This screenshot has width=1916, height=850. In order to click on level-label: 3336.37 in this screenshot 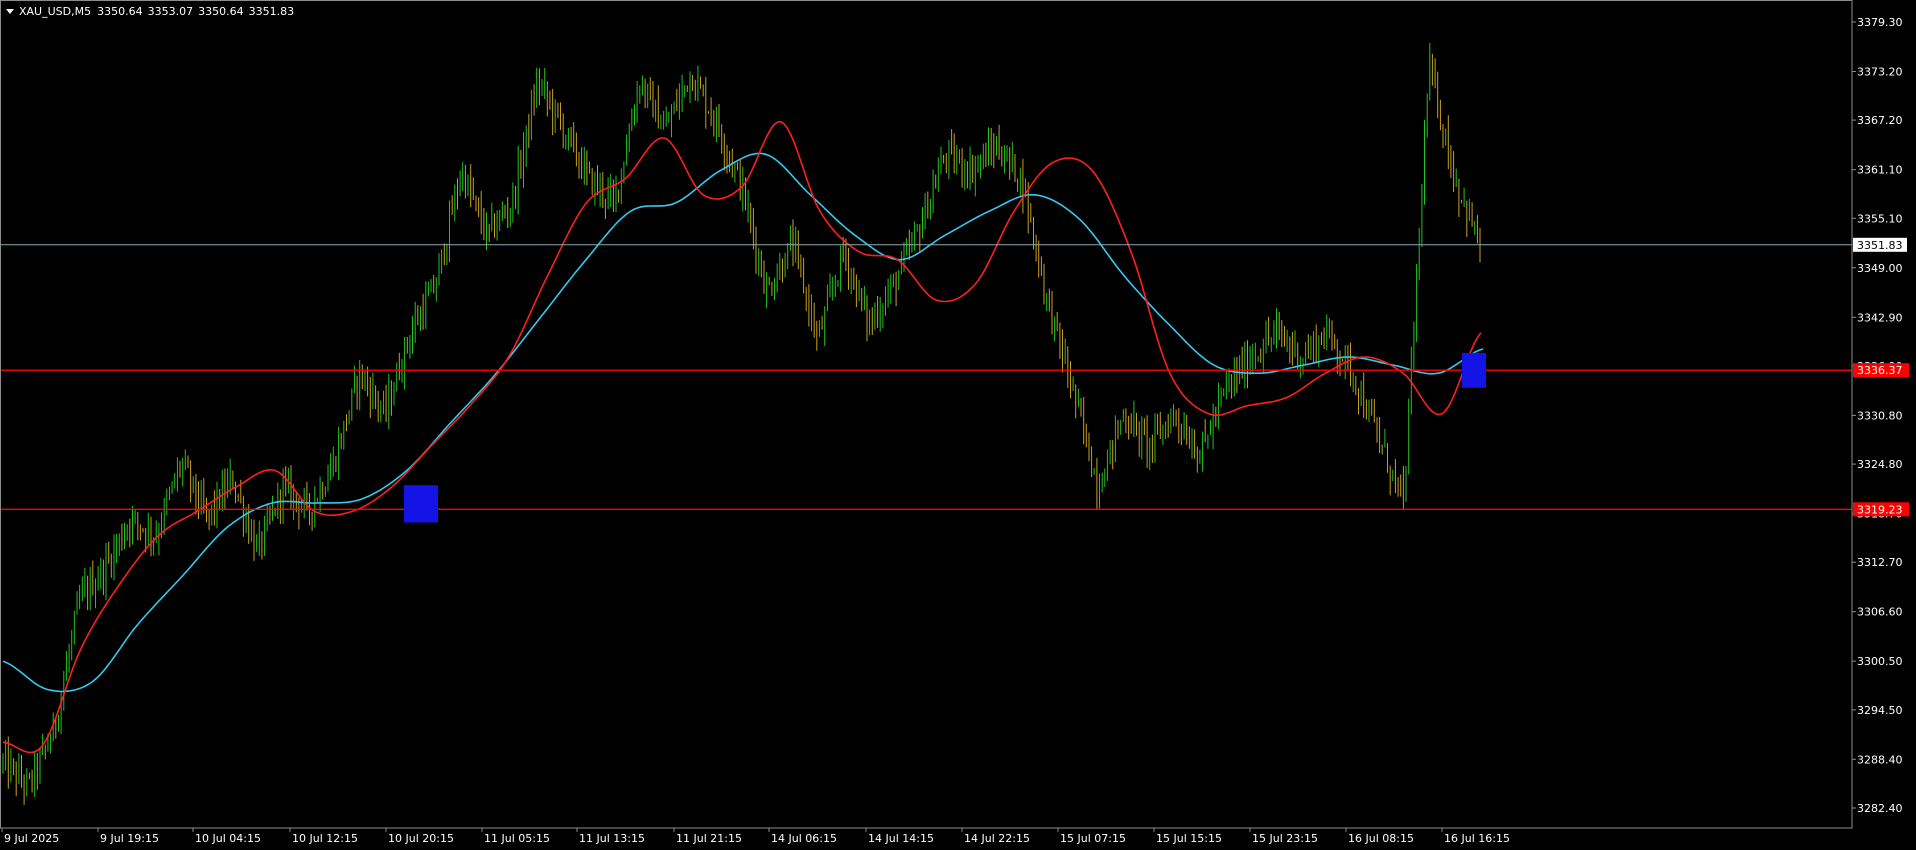, I will do `click(1880, 370)`.